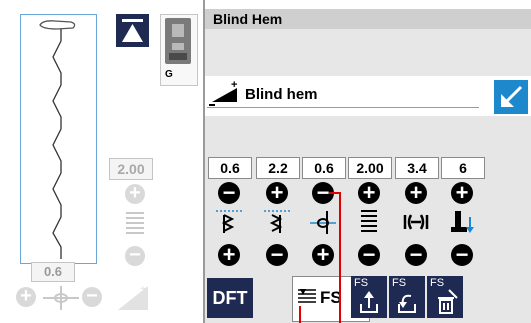 This screenshot has height=323, width=531. Describe the element at coordinates (445, 297) in the screenshot. I see `fs-delete-button: FS` at that location.